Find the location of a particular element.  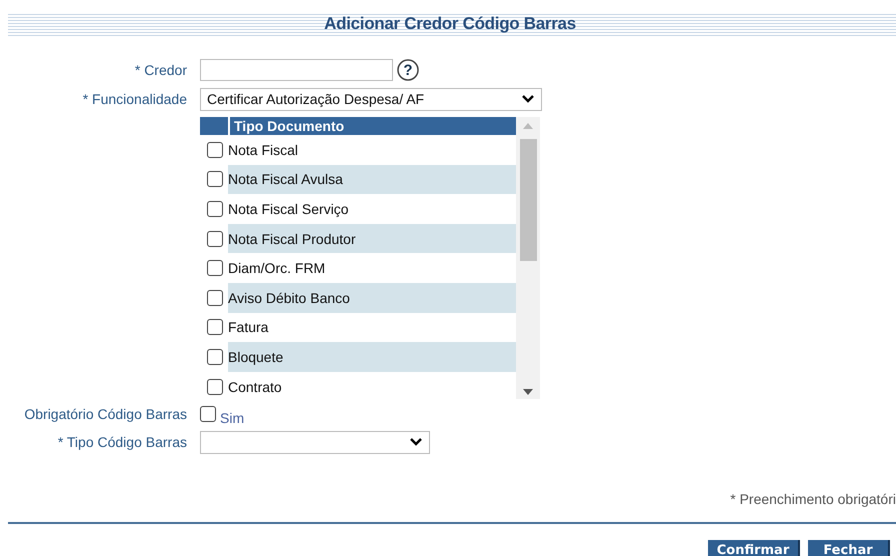

checkbox-label: Sim is located at coordinates (232, 418).